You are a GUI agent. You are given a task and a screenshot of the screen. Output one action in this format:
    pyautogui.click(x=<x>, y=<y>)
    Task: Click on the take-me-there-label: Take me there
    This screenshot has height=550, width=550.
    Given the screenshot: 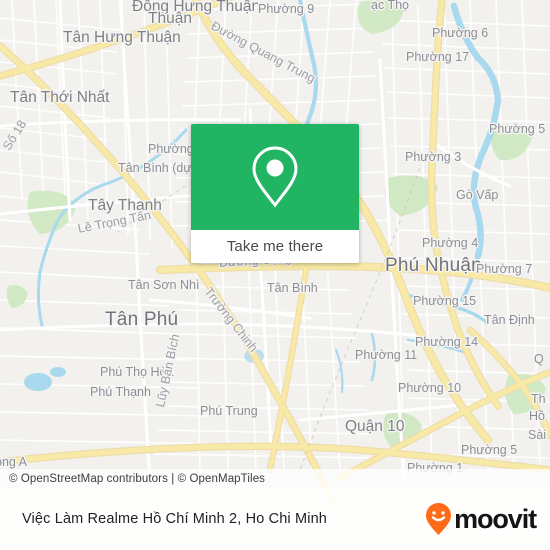 What is the action you would take?
    pyautogui.click(x=275, y=246)
    